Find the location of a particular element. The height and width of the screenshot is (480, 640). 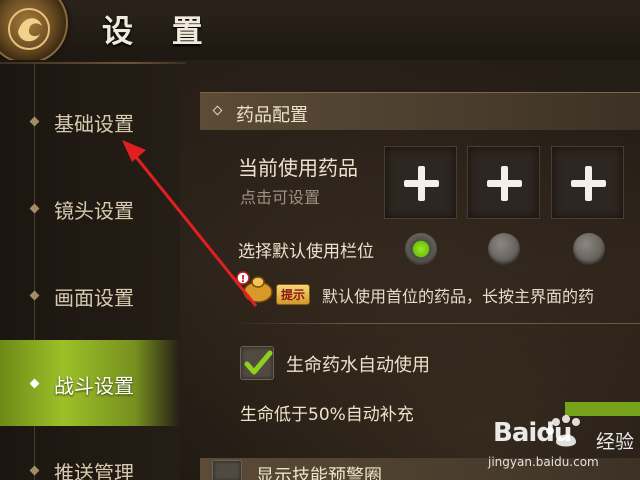

skill-warning-checkbox is located at coordinates (227, 470).